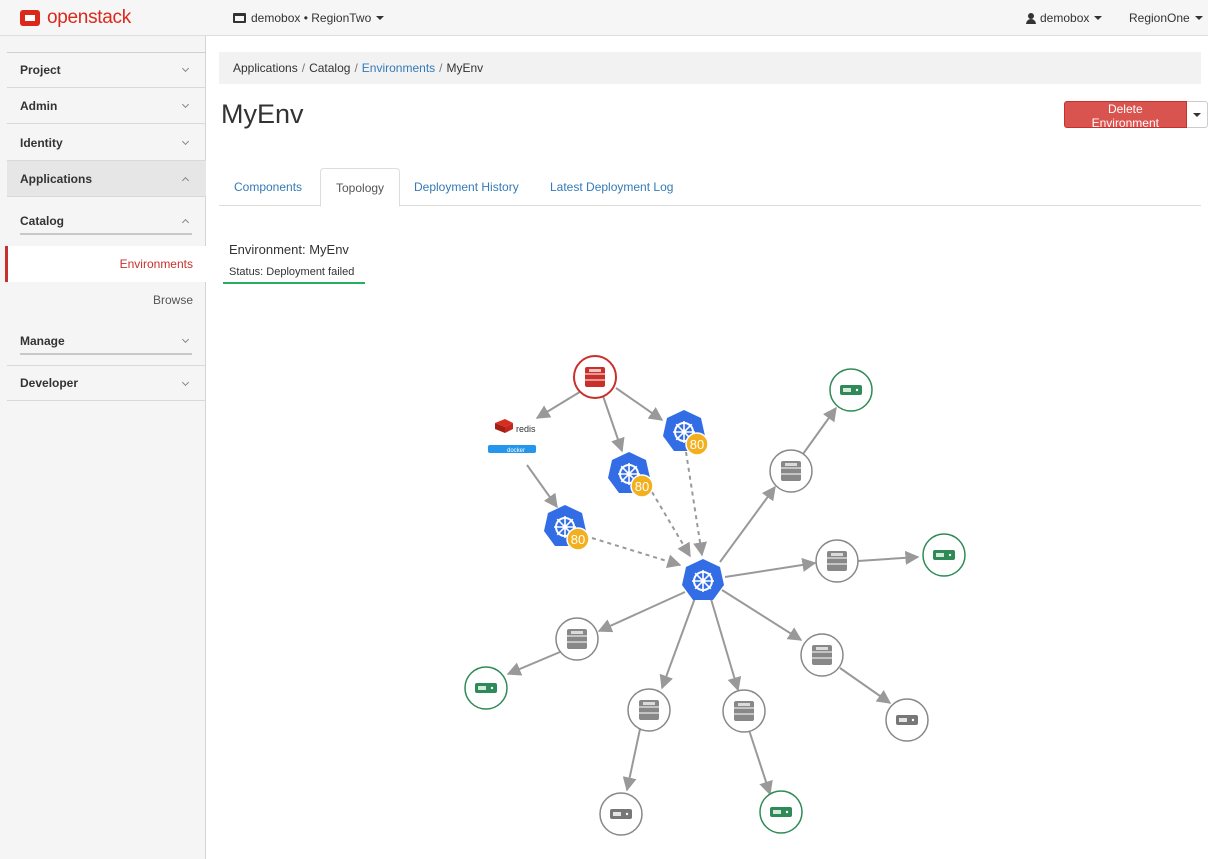 This screenshot has width=1208, height=859. What do you see at coordinates (268, 187) in the screenshot?
I see `tab-components: Components` at bounding box center [268, 187].